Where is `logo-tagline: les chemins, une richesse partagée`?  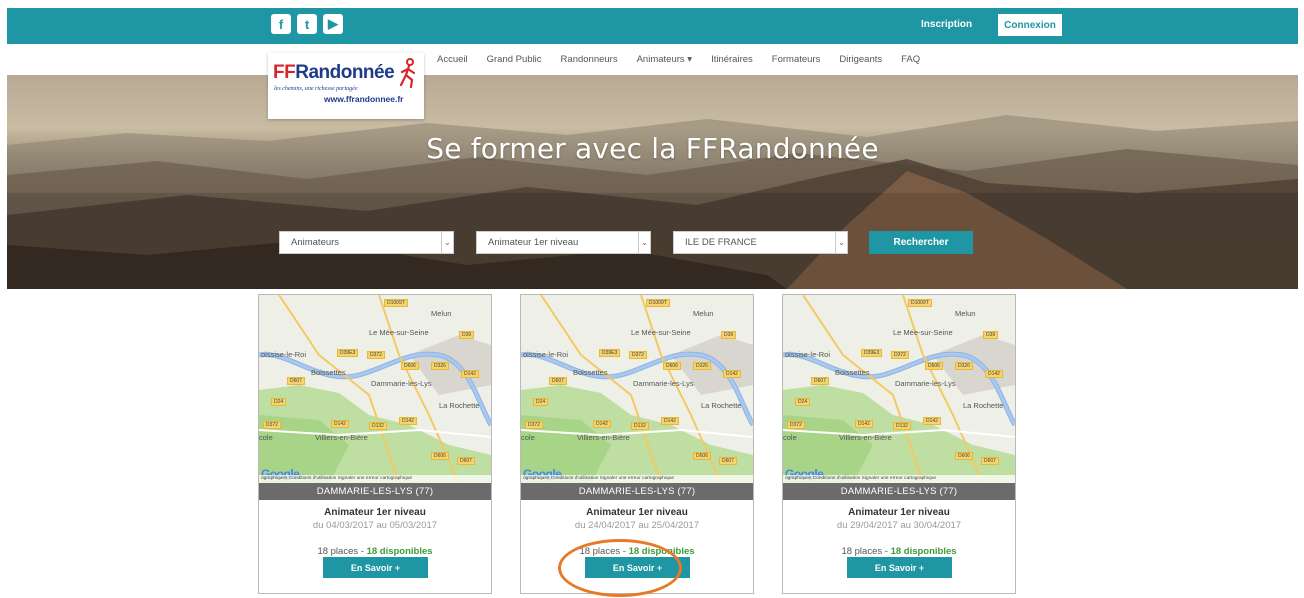 logo-tagline: les chemins, une richesse partagée is located at coordinates (316, 89).